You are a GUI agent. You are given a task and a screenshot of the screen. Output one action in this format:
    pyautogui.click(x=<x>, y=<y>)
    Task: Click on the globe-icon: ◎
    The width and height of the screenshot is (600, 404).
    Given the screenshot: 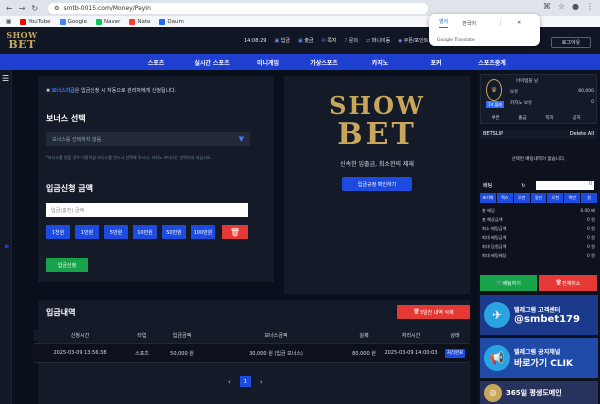 What is the action you would take?
    pyautogui.click(x=493, y=392)
    